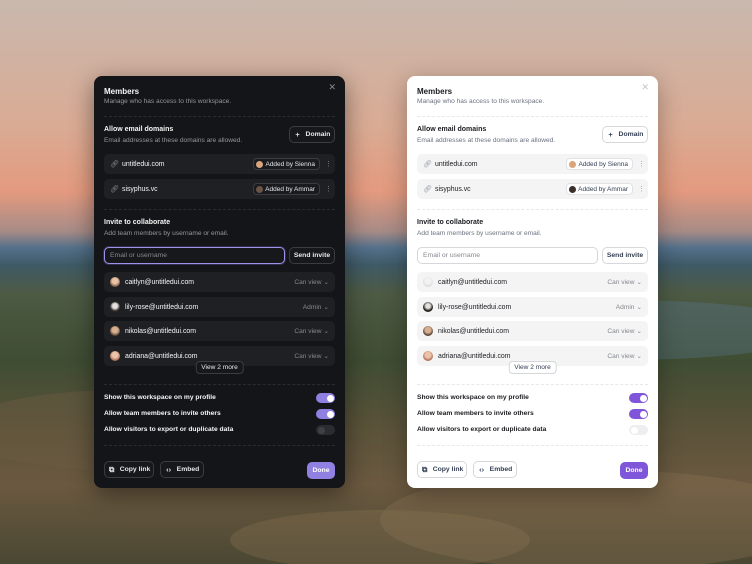 This screenshot has height=564, width=752. Describe the element at coordinates (312, 307) in the screenshot. I see `permission-label: Admin` at that location.